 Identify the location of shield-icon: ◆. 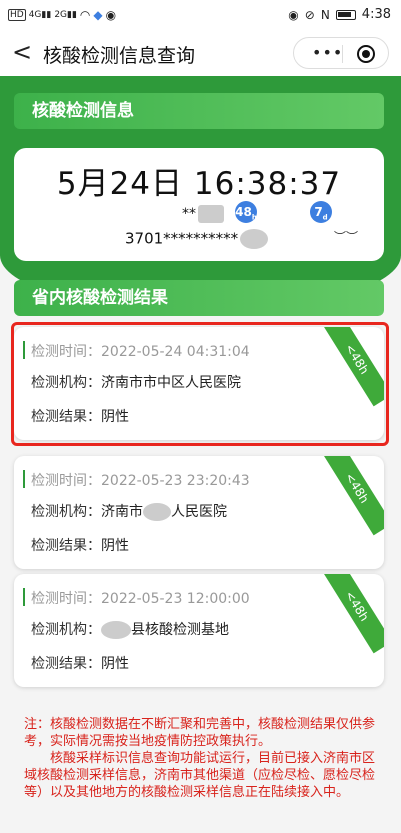
(98, 15).